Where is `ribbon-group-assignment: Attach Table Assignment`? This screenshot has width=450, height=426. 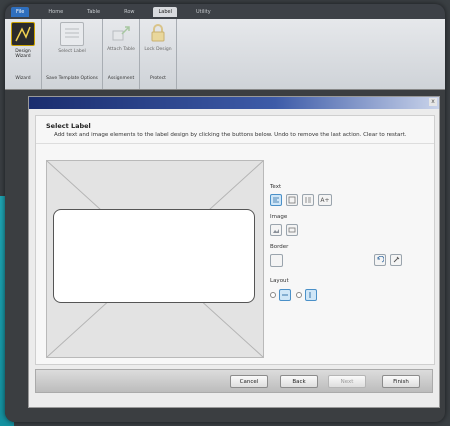 ribbon-group-assignment: Attach Table Assignment is located at coordinates (121, 54).